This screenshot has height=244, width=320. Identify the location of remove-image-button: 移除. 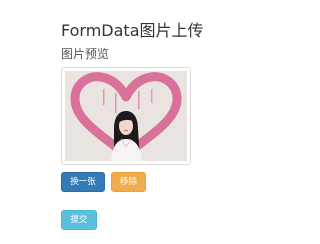
(128, 182).